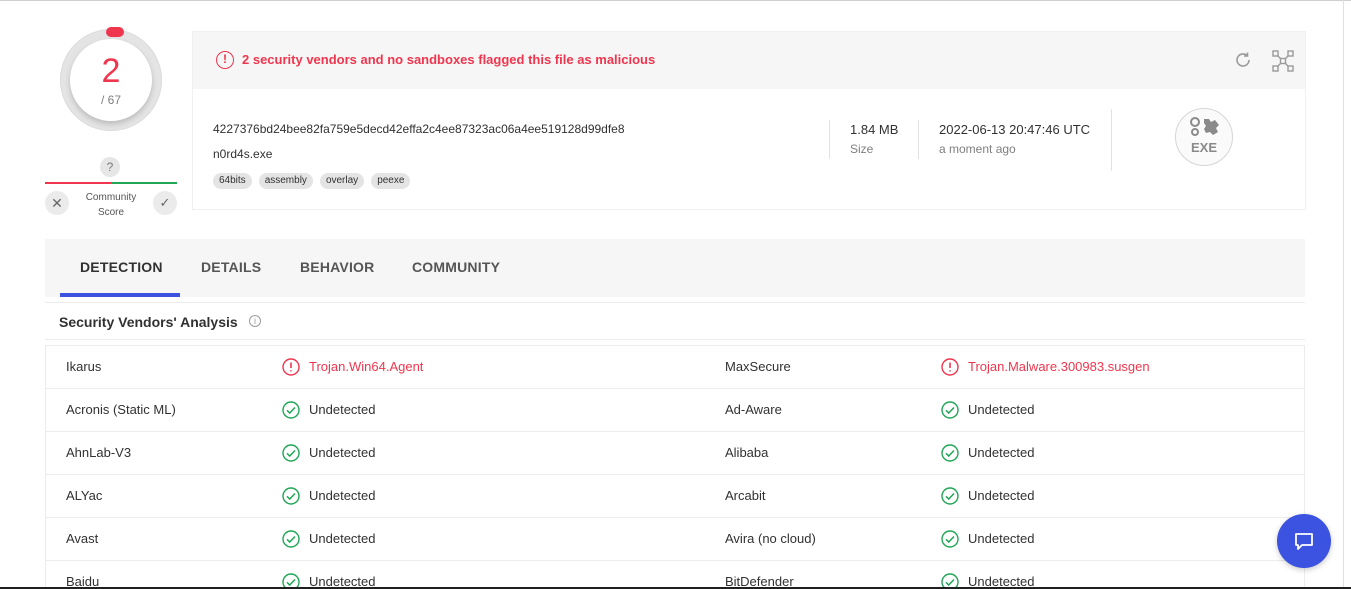 The width and height of the screenshot is (1351, 589). Describe the element at coordinates (675, 268) in the screenshot. I see `report-tabs: DETECTION DETAILS BEHAVIOR COMMUNITY` at that location.